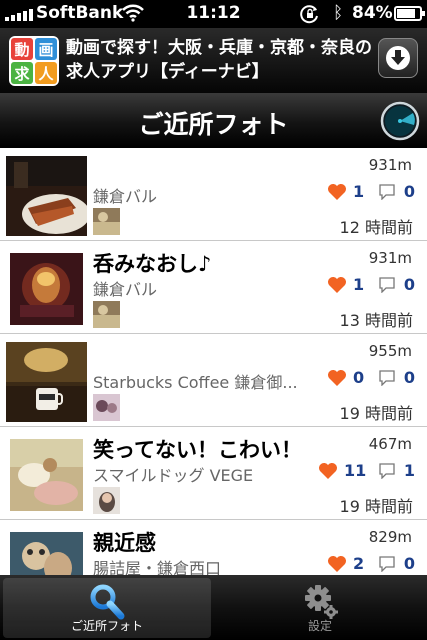 The height and width of the screenshot is (640, 427). What do you see at coordinates (390, 537) in the screenshot?
I see `distance: 829m` at bounding box center [390, 537].